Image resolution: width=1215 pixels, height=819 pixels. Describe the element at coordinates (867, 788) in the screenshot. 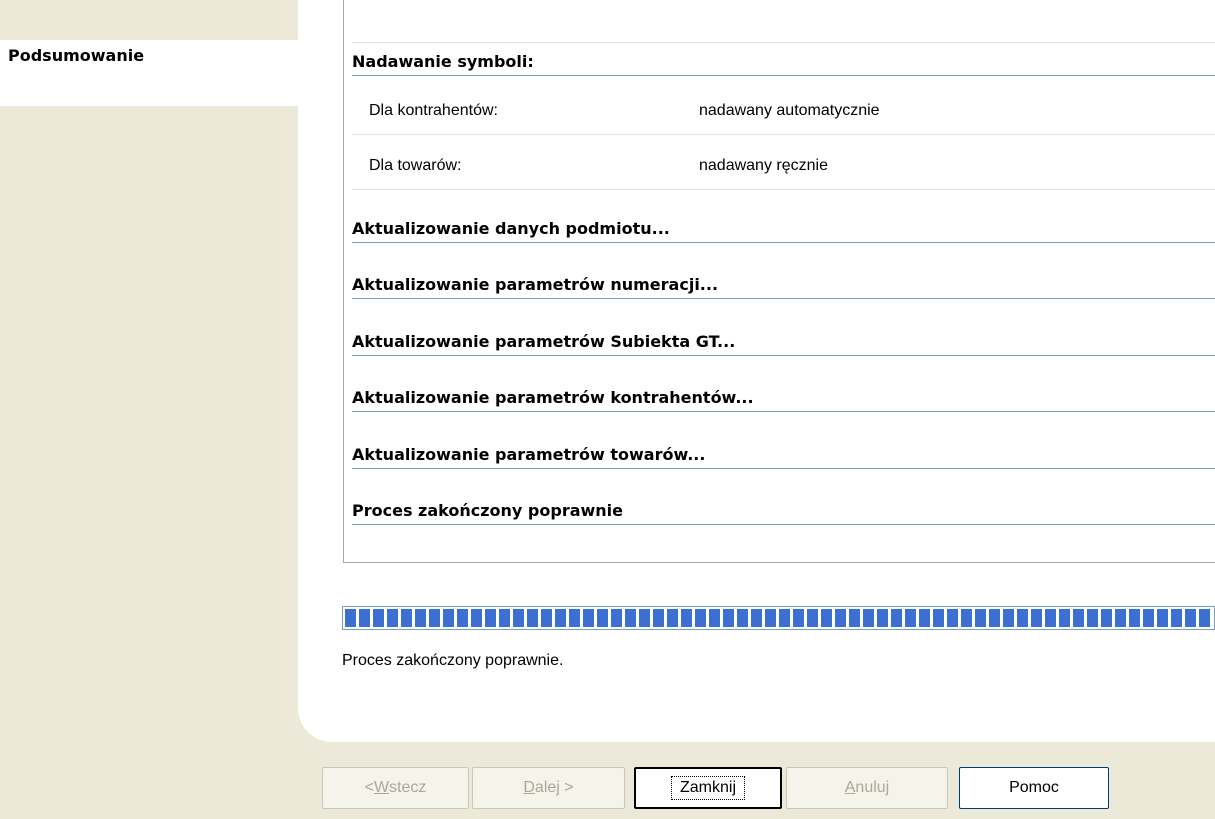

I see `cancel-button: Anuluj` at that location.